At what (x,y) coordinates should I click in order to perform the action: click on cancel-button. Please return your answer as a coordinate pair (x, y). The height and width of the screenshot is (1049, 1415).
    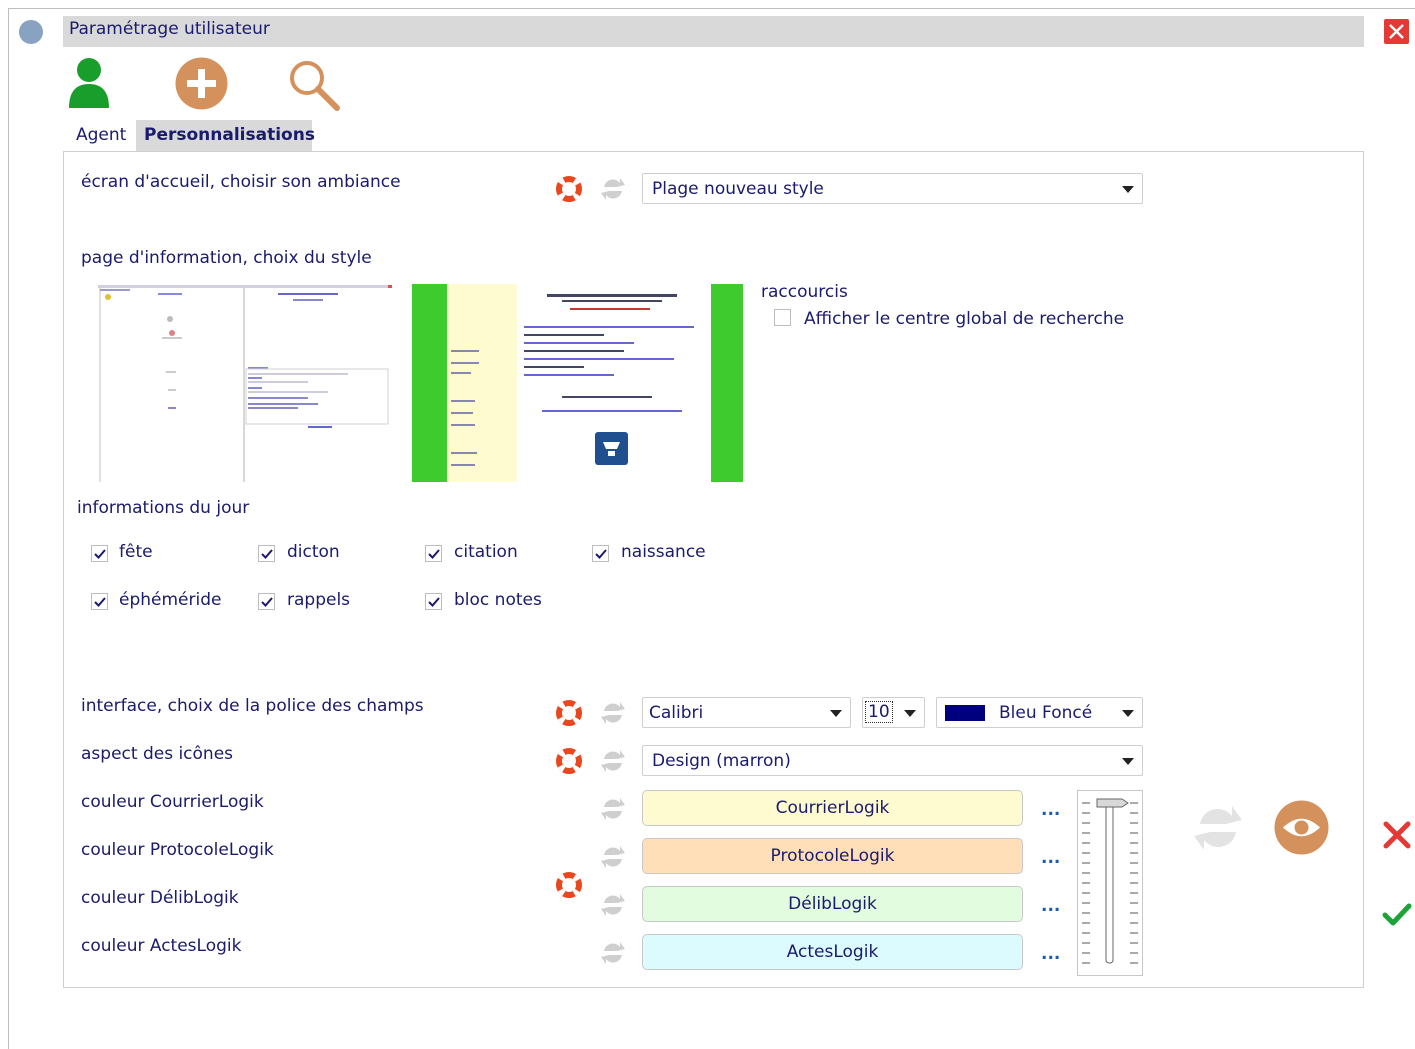
    Looking at the image, I should click on (1397, 835).